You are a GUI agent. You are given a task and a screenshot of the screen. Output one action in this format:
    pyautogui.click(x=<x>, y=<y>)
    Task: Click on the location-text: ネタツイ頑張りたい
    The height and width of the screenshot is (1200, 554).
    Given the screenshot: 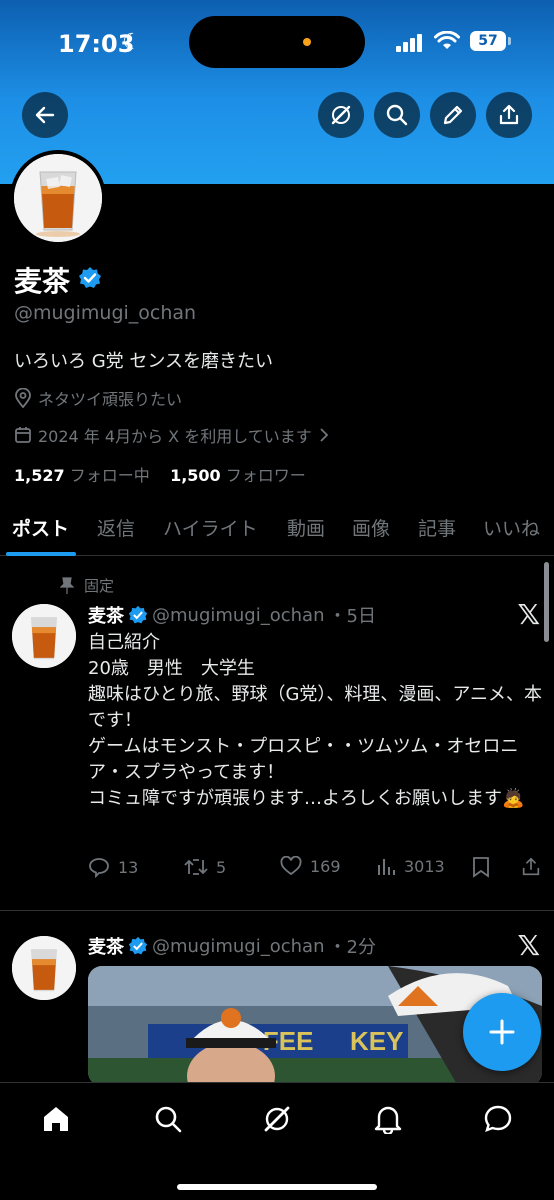 What is the action you would take?
    pyautogui.click(x=110, y=399)
    